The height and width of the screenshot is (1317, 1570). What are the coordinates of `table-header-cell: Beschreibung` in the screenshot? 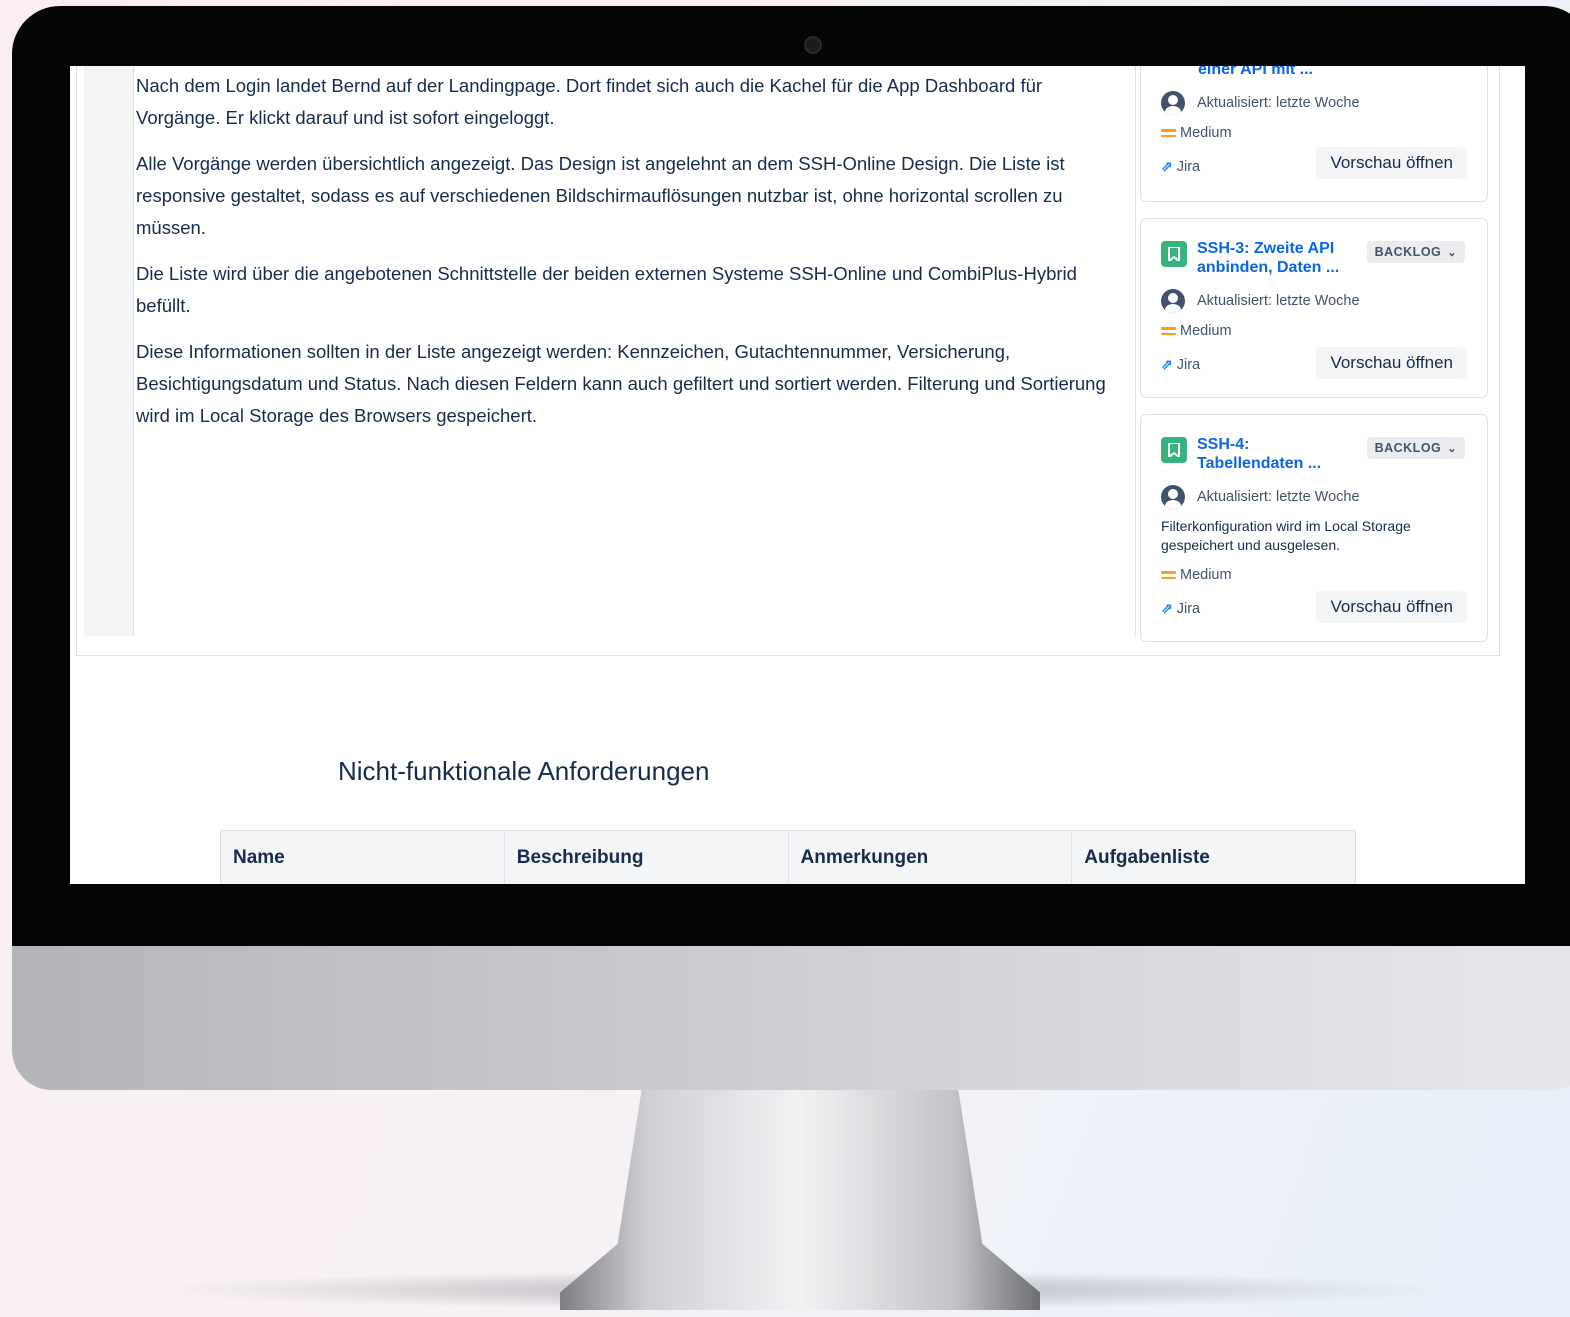 It's located at (647, 857).